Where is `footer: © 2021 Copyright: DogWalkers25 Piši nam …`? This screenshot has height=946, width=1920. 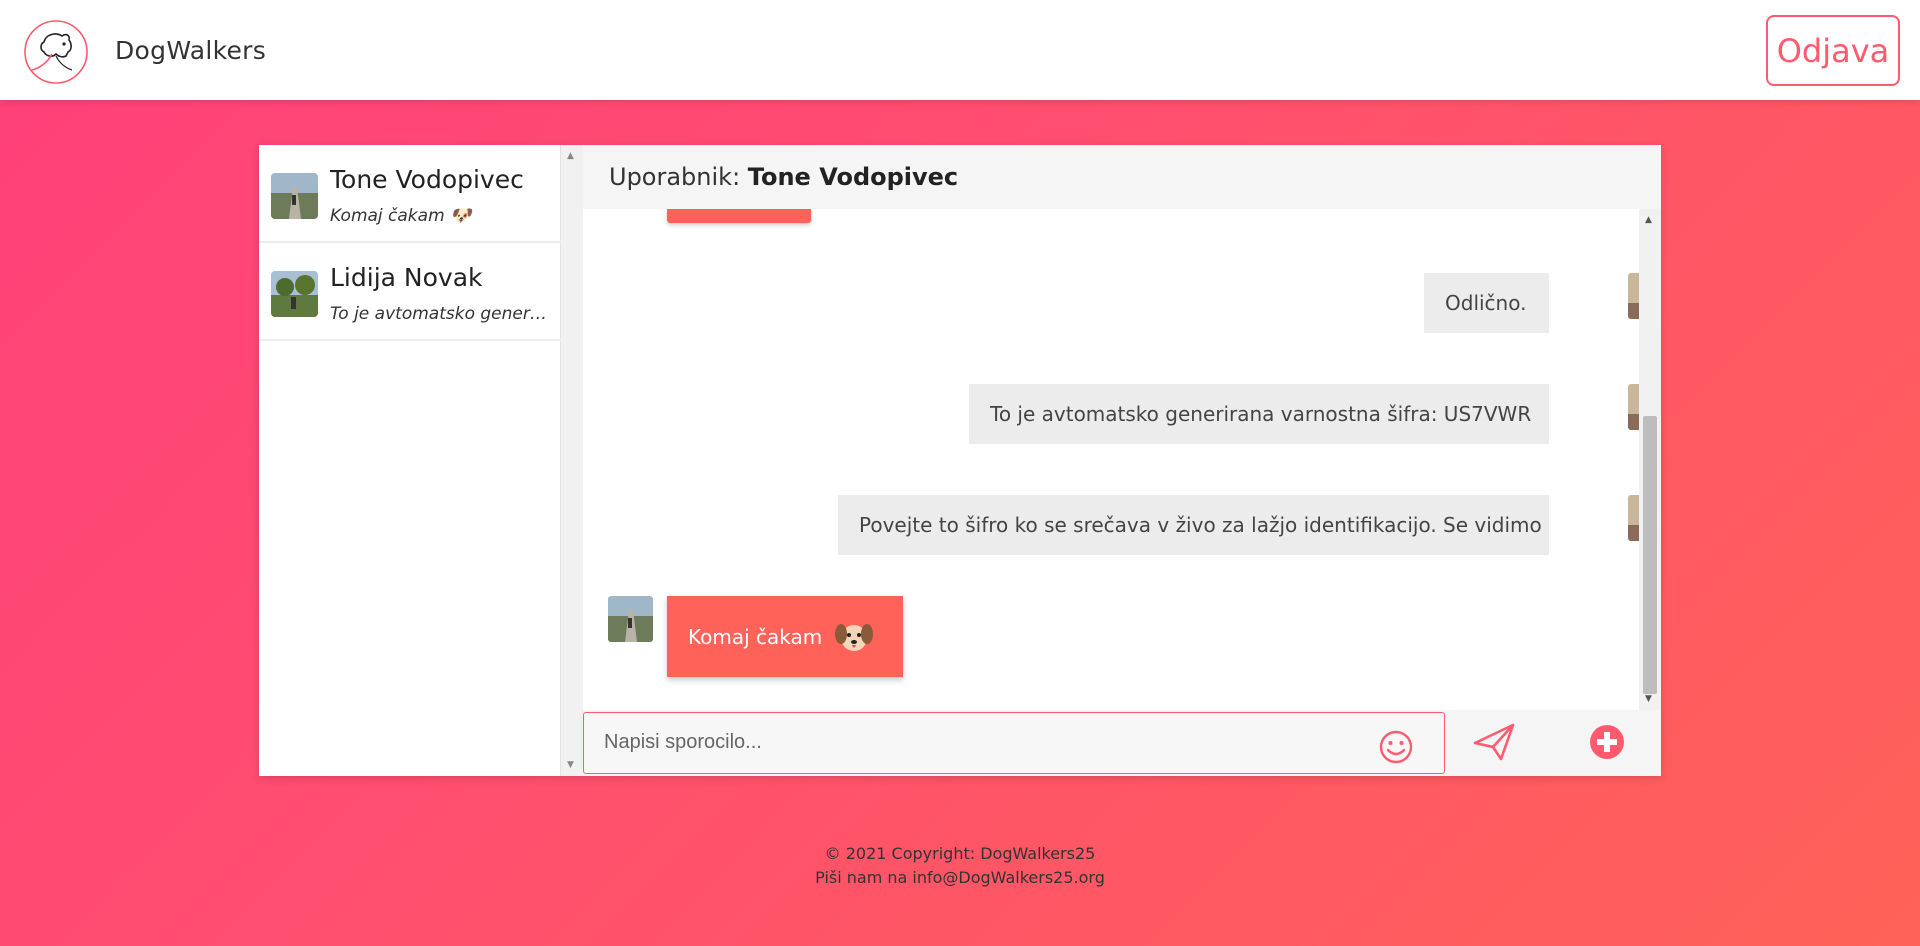 footer: © 2021 Copyright: DogWalkers25 Piši nam … is located at coordinates (960, 866).